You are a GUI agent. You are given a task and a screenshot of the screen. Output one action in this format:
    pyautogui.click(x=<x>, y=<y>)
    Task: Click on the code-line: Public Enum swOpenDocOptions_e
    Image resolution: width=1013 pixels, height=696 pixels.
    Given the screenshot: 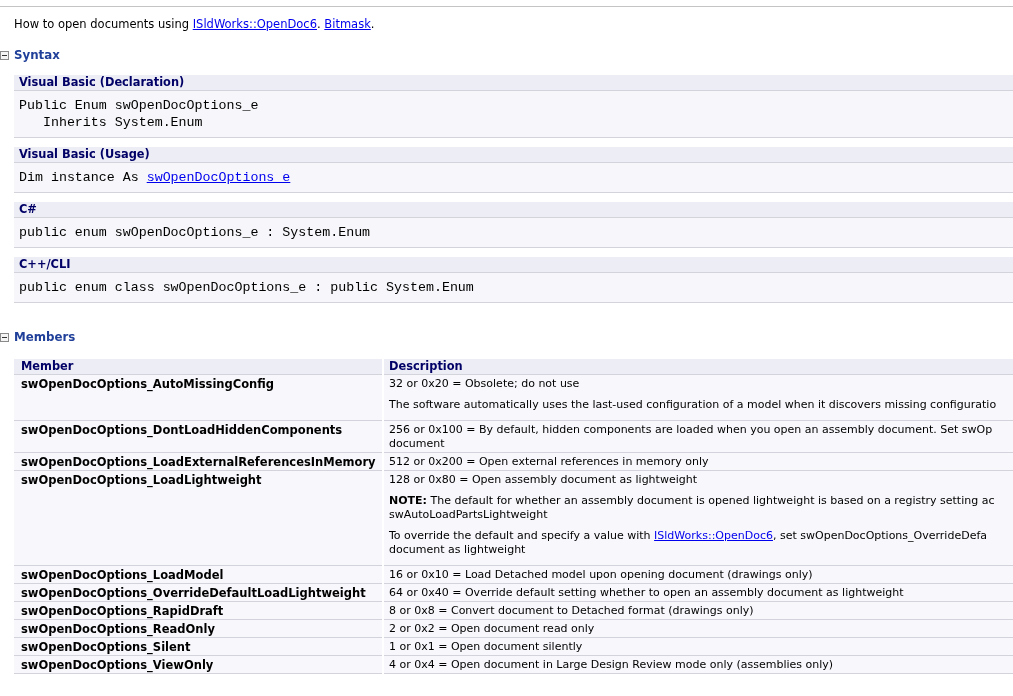 What is the action you would take?
    pyautogui.click(x=139, y=105)
    